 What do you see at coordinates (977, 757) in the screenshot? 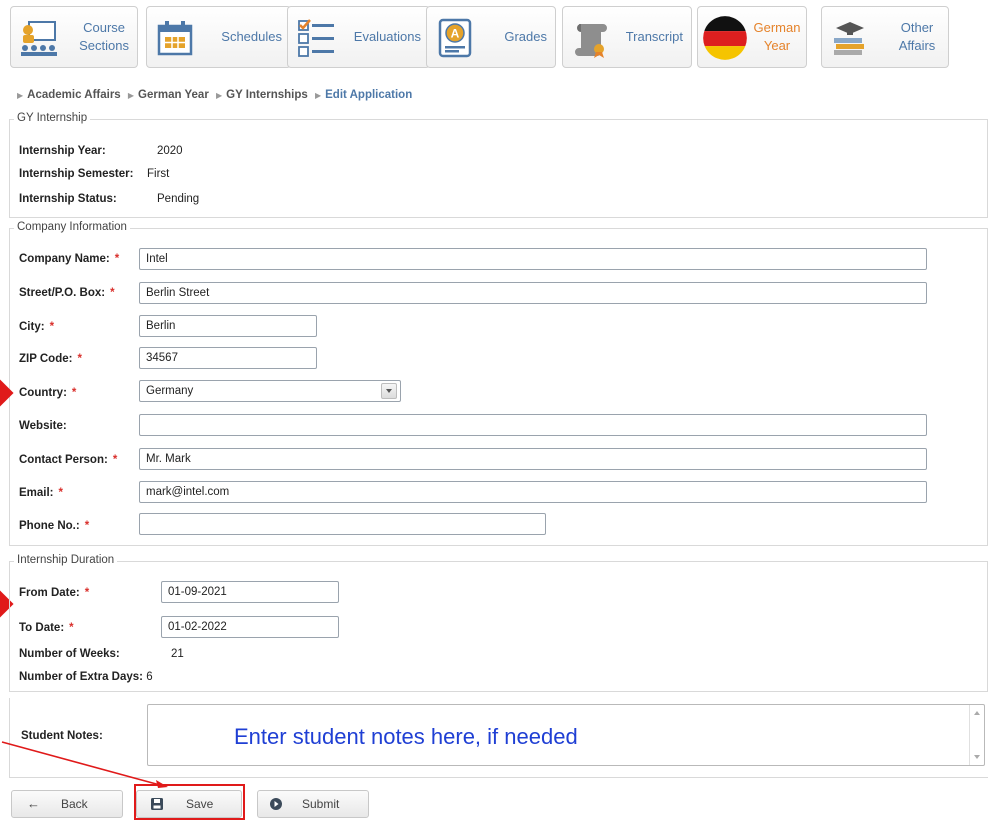
I see `scroll-down-icon` at bounding box center [977, 757].